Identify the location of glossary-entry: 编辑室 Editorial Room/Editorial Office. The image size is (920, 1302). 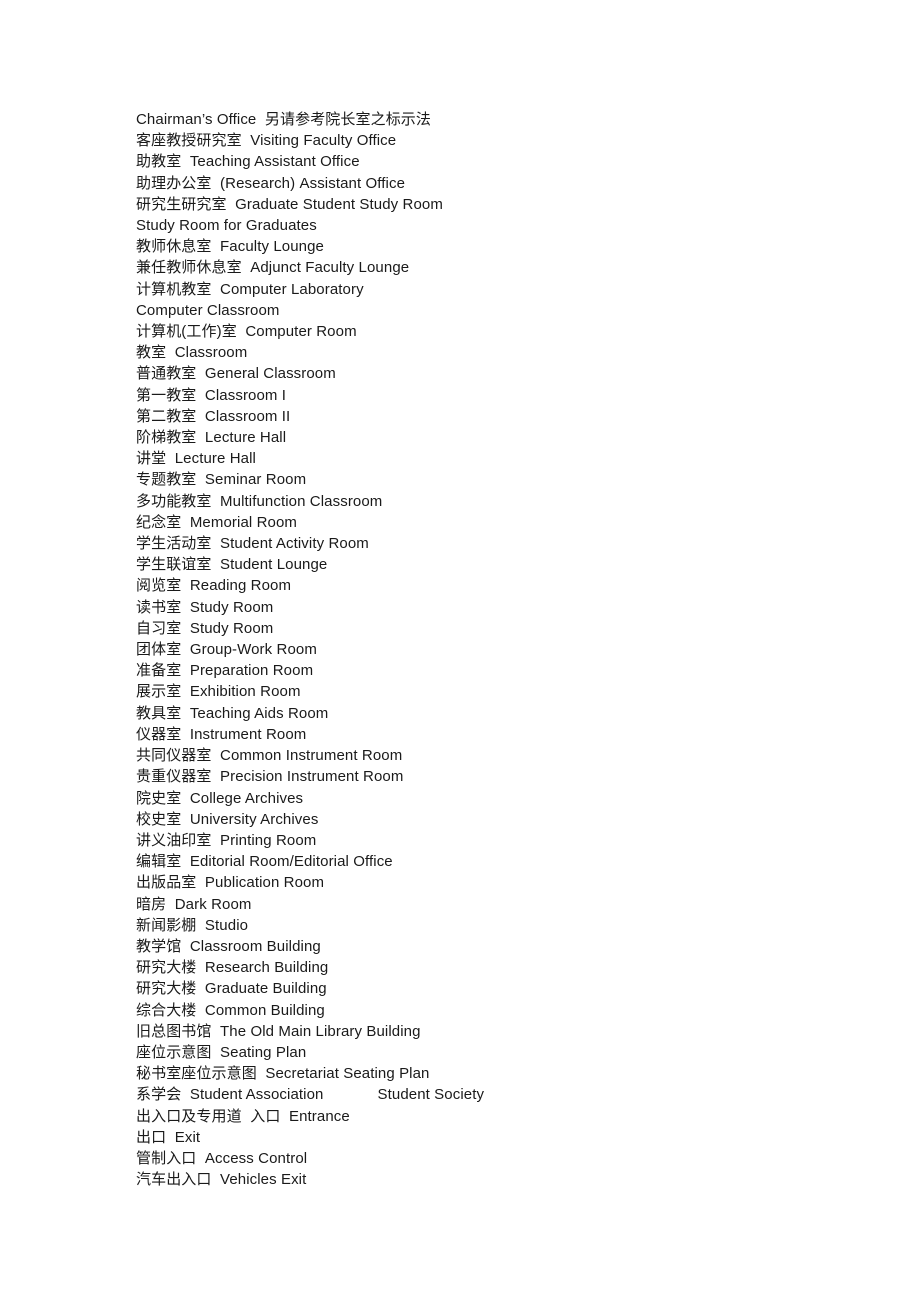
(506, 861).